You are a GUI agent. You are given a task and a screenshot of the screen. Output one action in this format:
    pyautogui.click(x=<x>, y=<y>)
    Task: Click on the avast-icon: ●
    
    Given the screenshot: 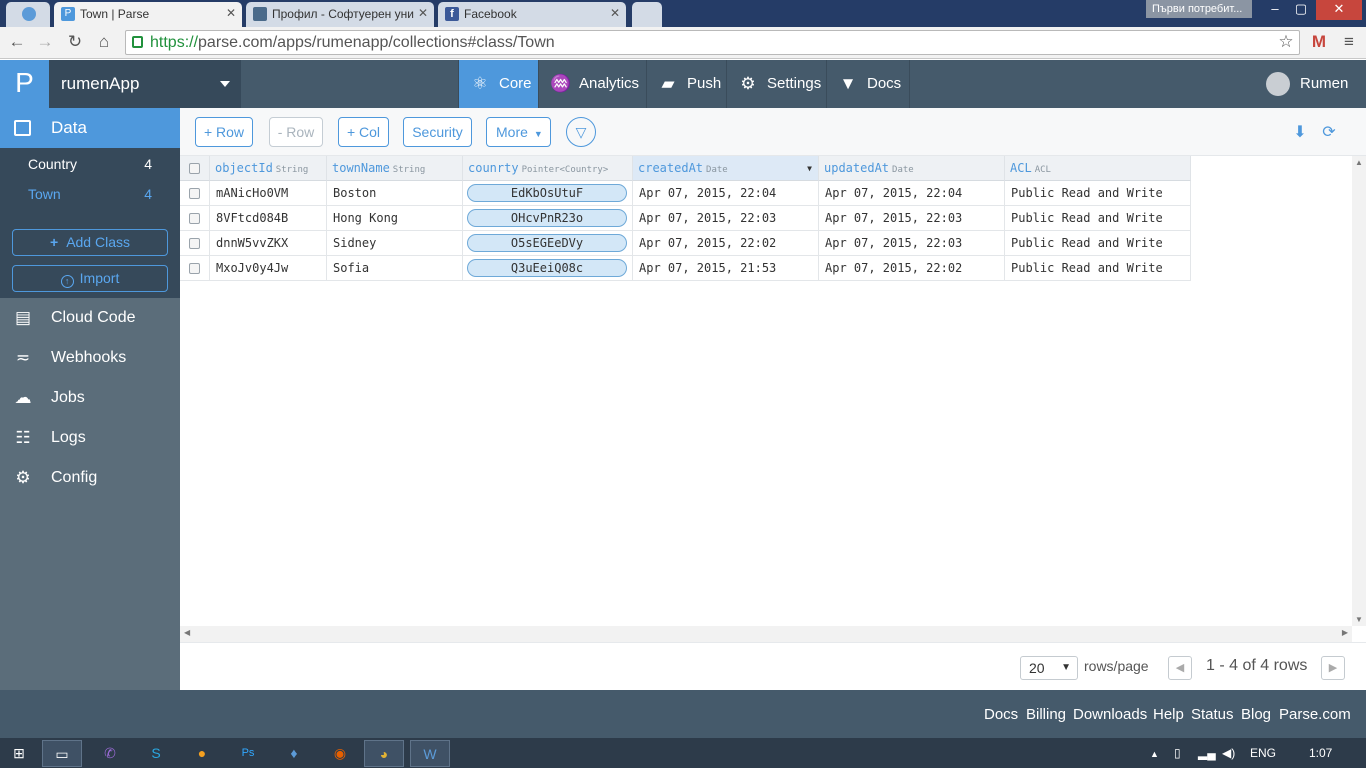 What is the action you would take?
    pyautogui.click(x=202, y=753)
    